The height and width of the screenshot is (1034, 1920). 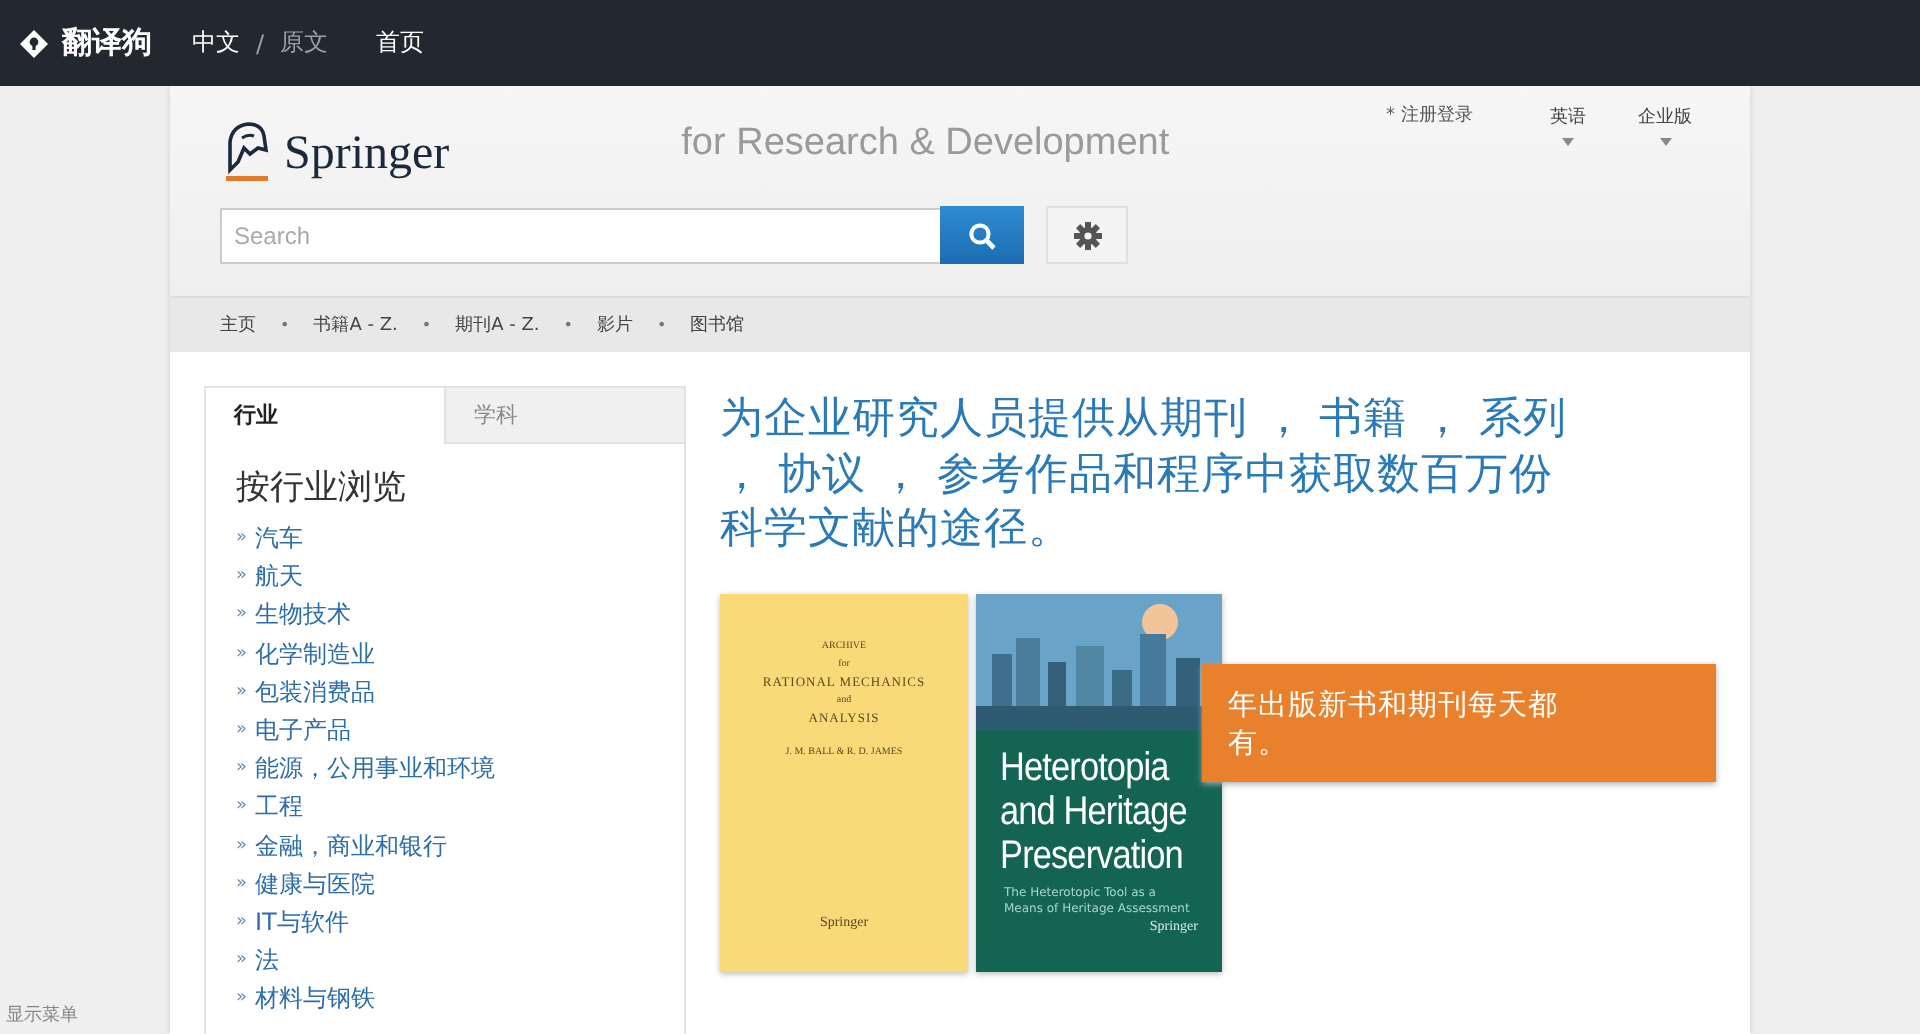 I want to click on section-heading: 按行业浏览, so click(x=322, y=488).